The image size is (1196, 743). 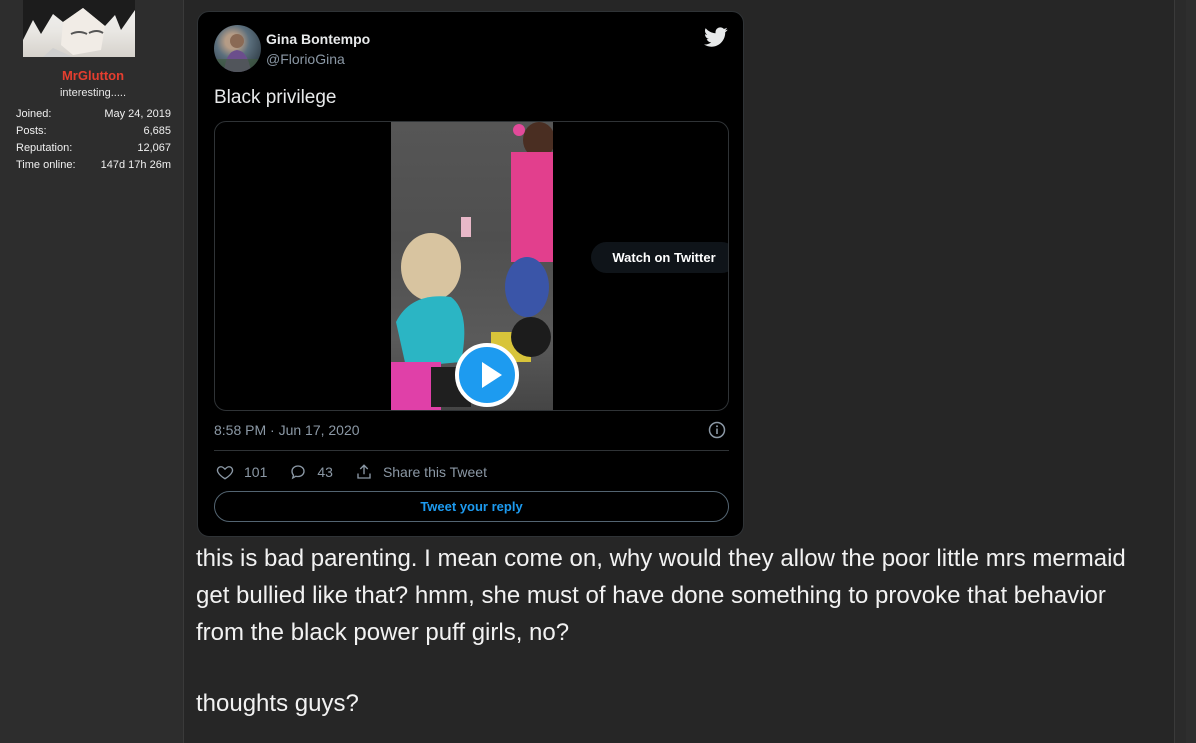 What do you see at coordinates (93, 148) in the screenshot?
I see `stat-reputation: Reputation: 12,067` at bounding box center [93, 148].